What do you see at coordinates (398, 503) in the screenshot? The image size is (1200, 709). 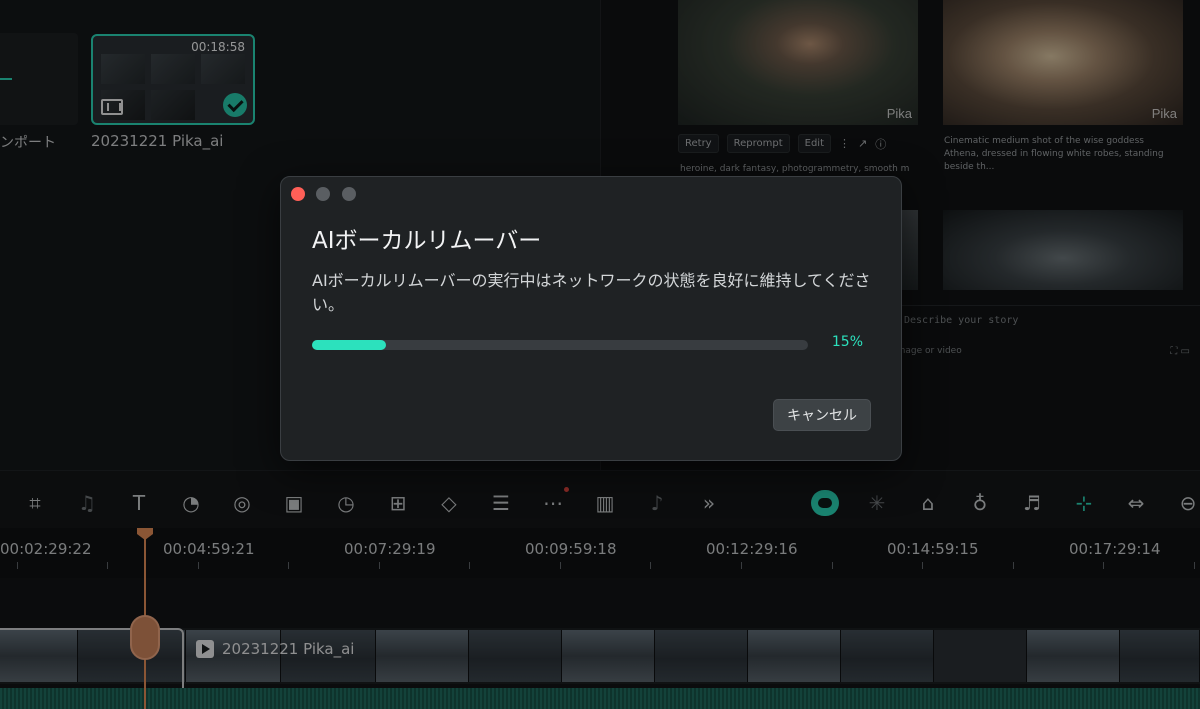 I see `focus-icon: ⊞` at bounding box center [398, 503].